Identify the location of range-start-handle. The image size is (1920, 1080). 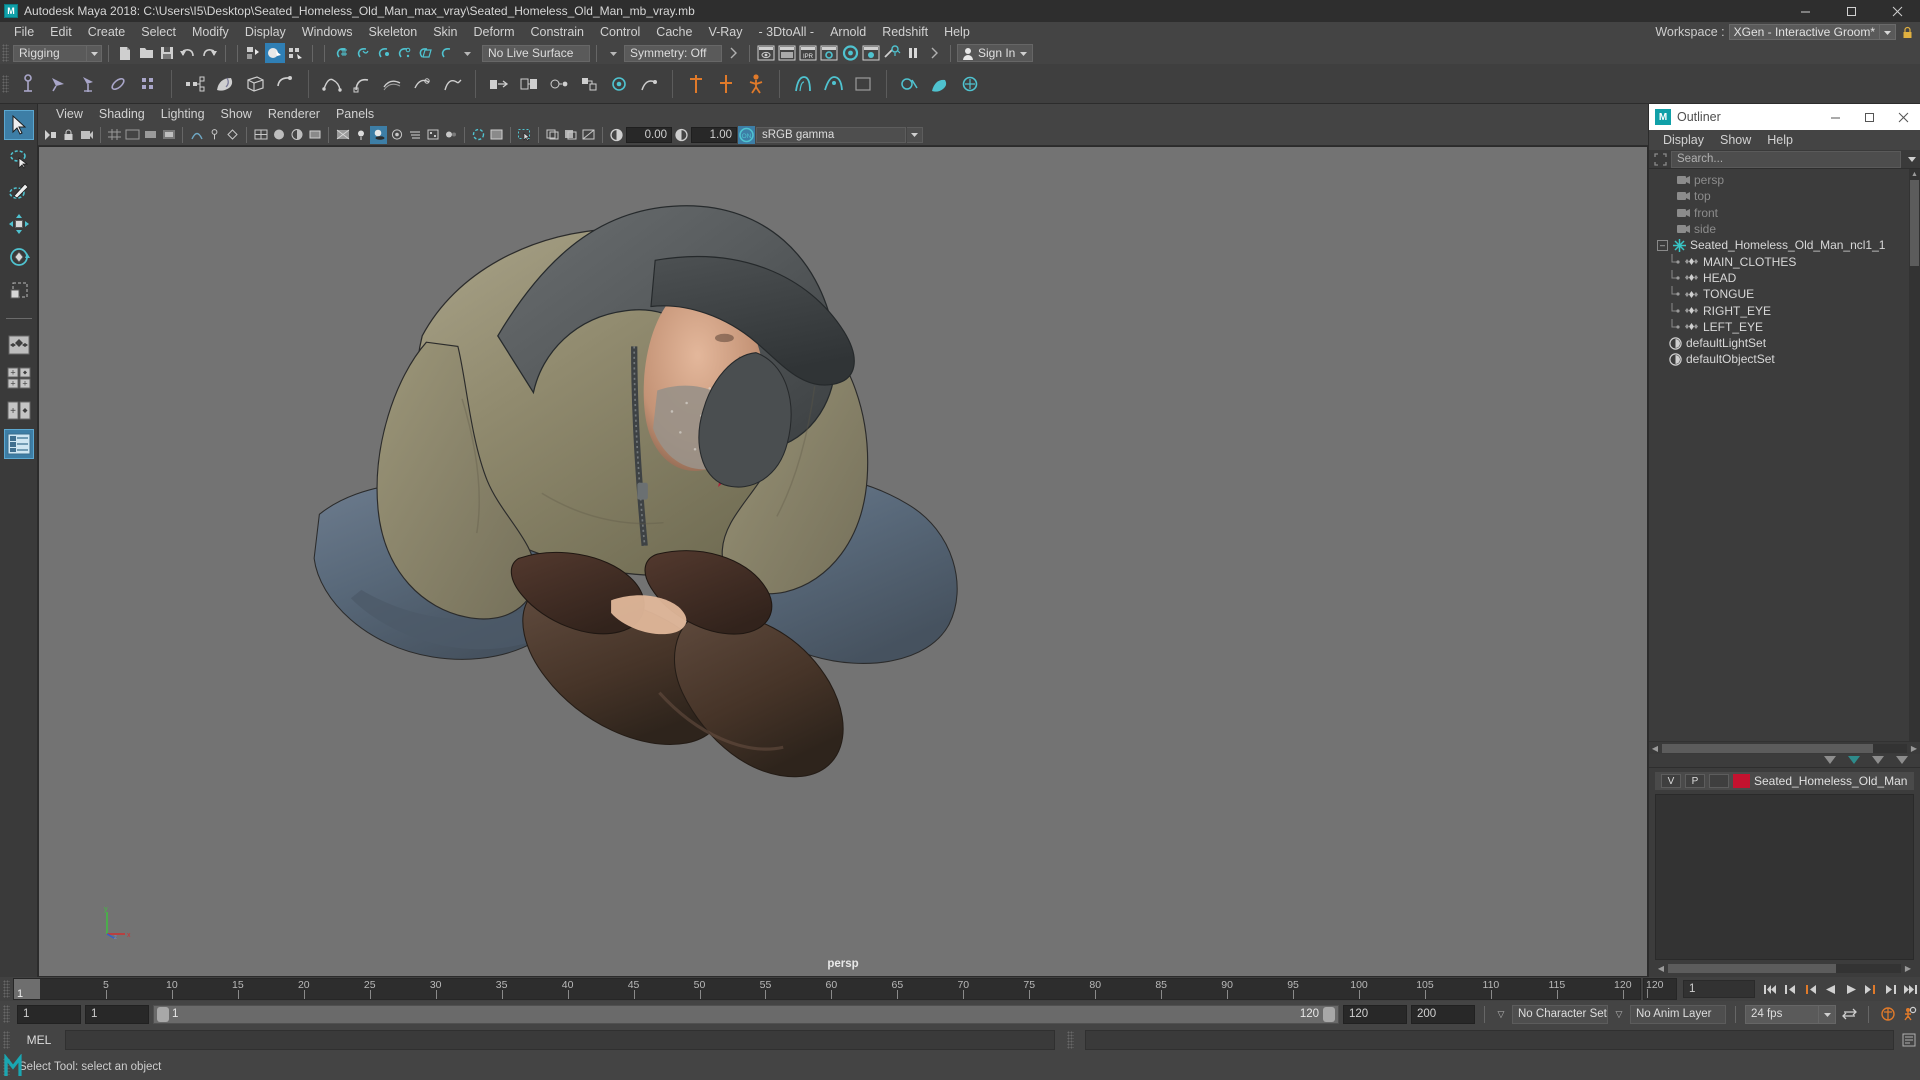
(163, 1014).